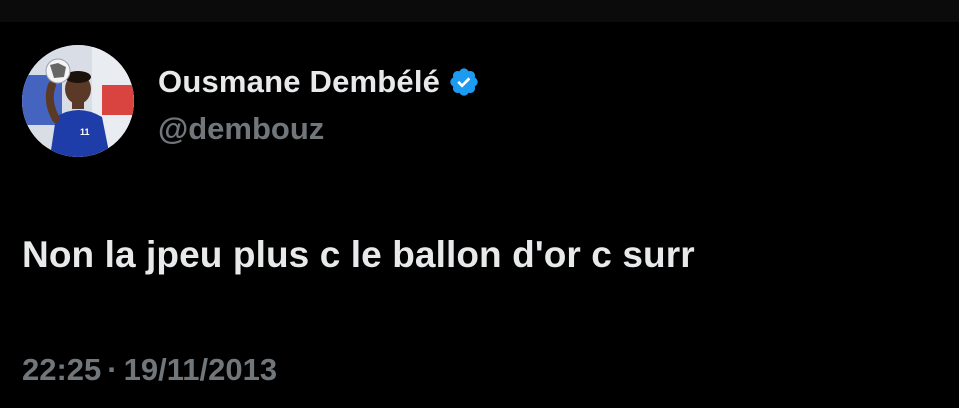 The image size is (959, 408). I want to click on author-avatar: 11, so click(78, 101).